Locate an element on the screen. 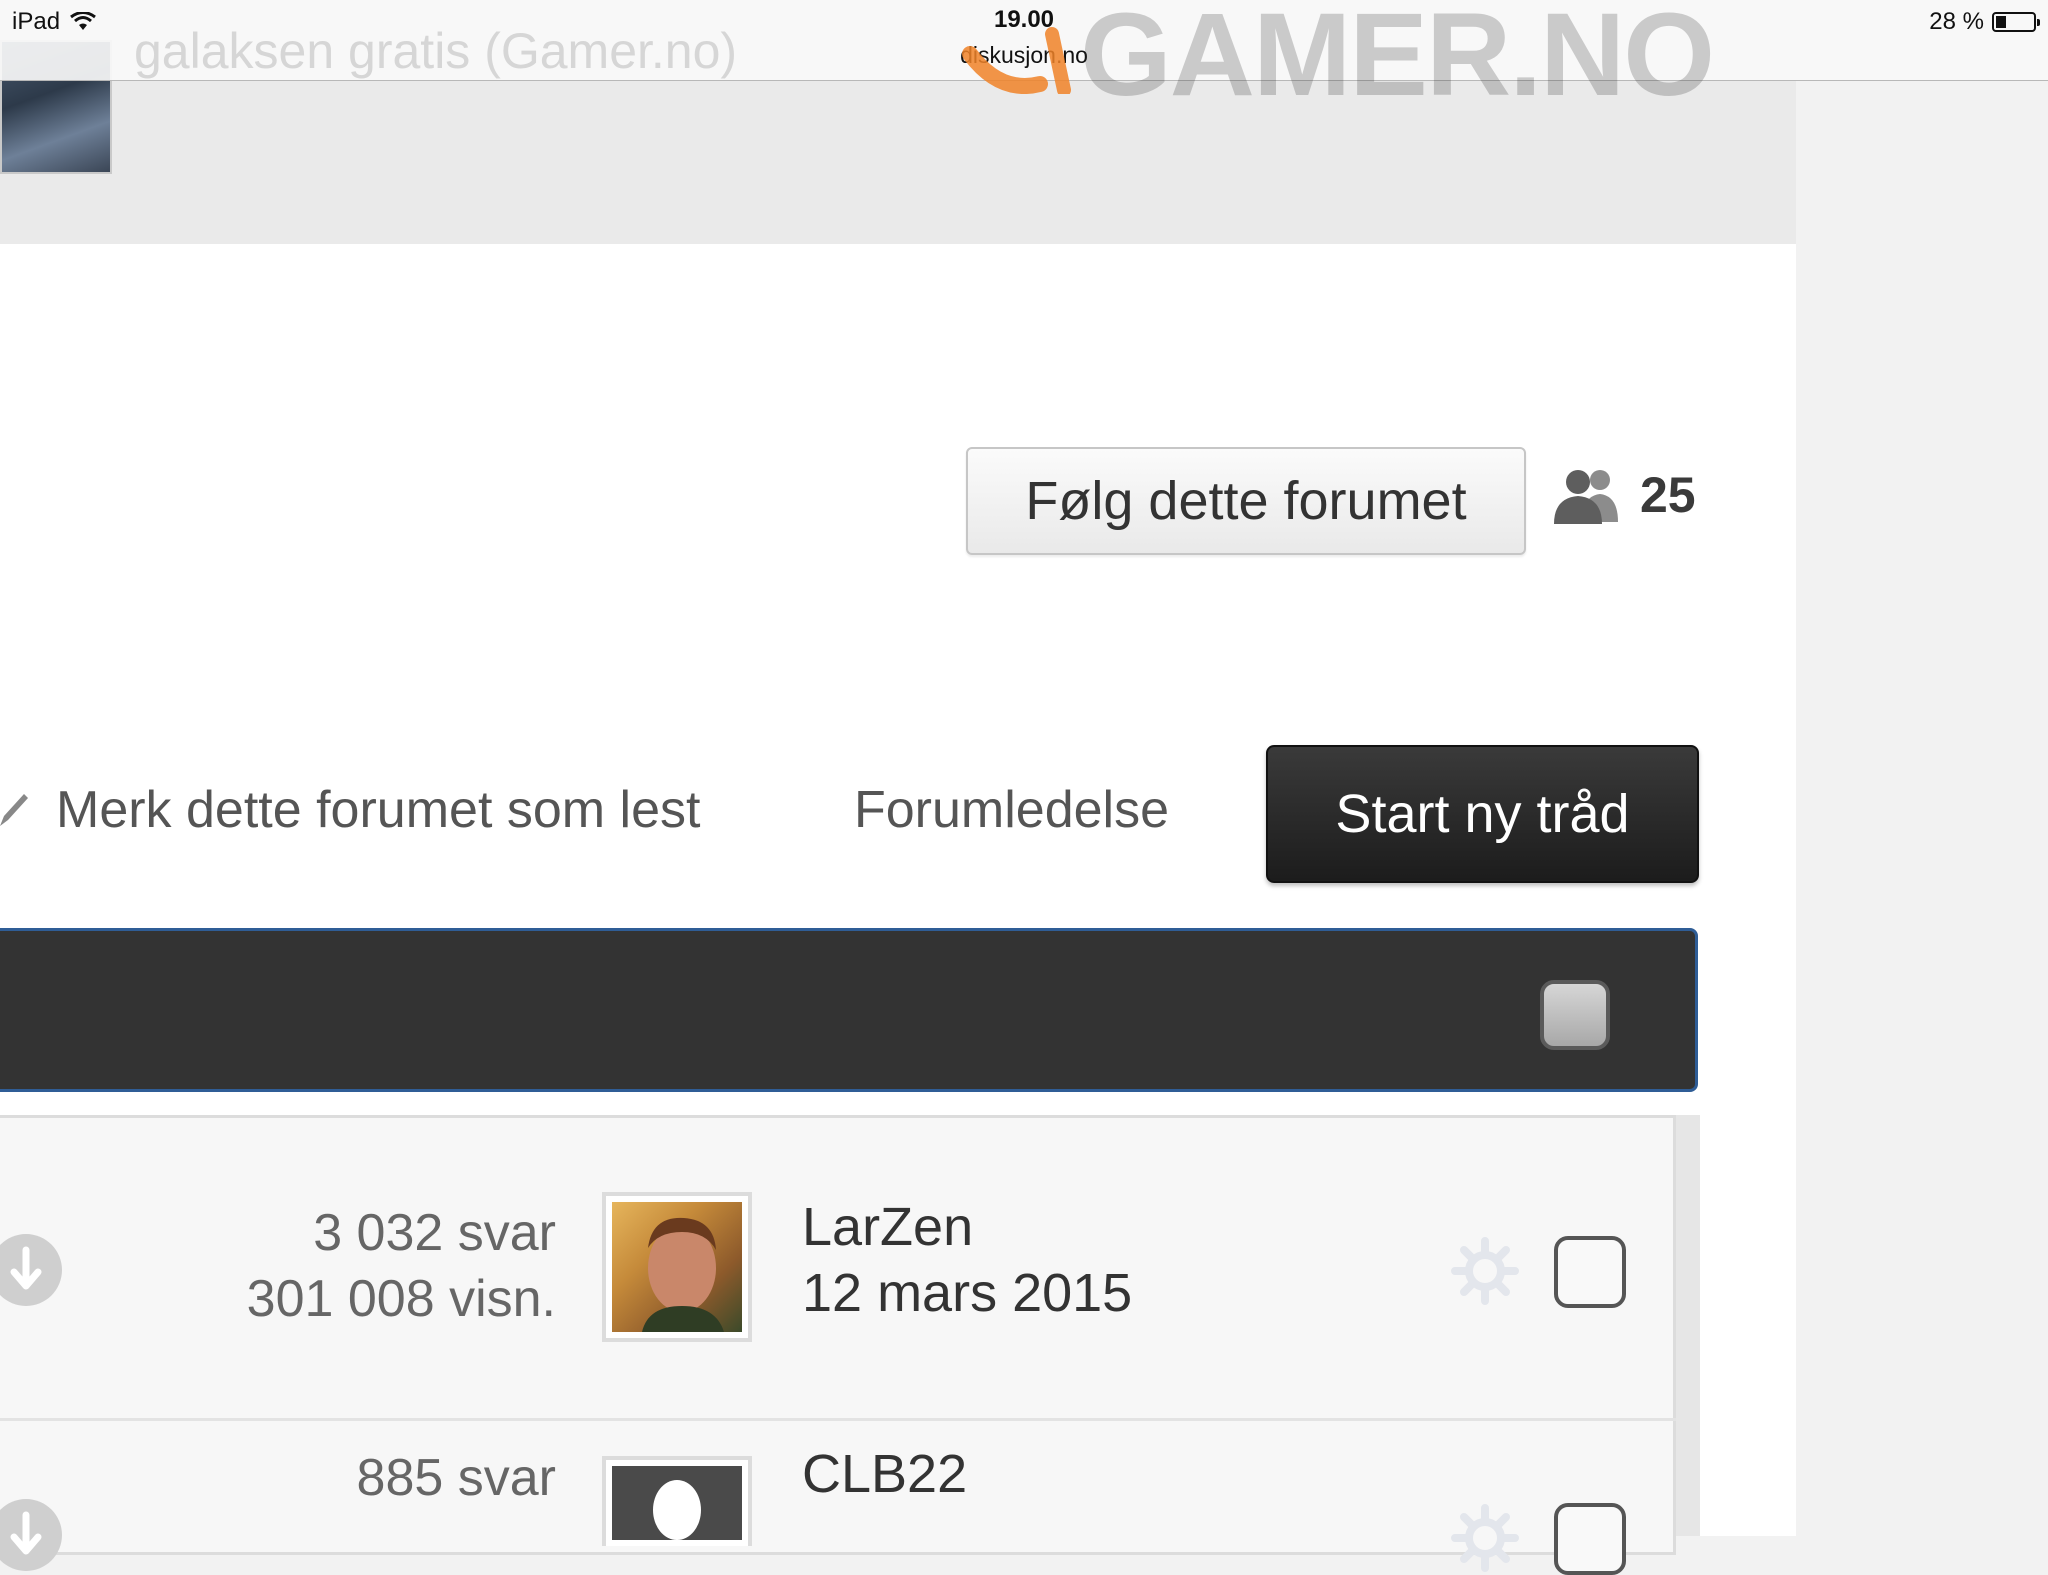 This screenshot has height=1575, width=2048. reply-count: 3 032 svar is located at coordinates (434, 1233).